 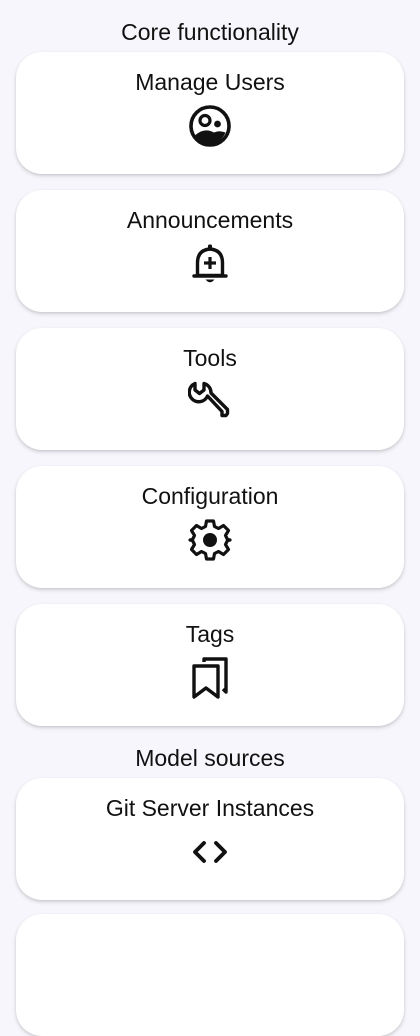 What do you see at coordinates (210, 220) in the screenshot?
I see `announcements-label: Announcements` at bounding box center [210, 220].